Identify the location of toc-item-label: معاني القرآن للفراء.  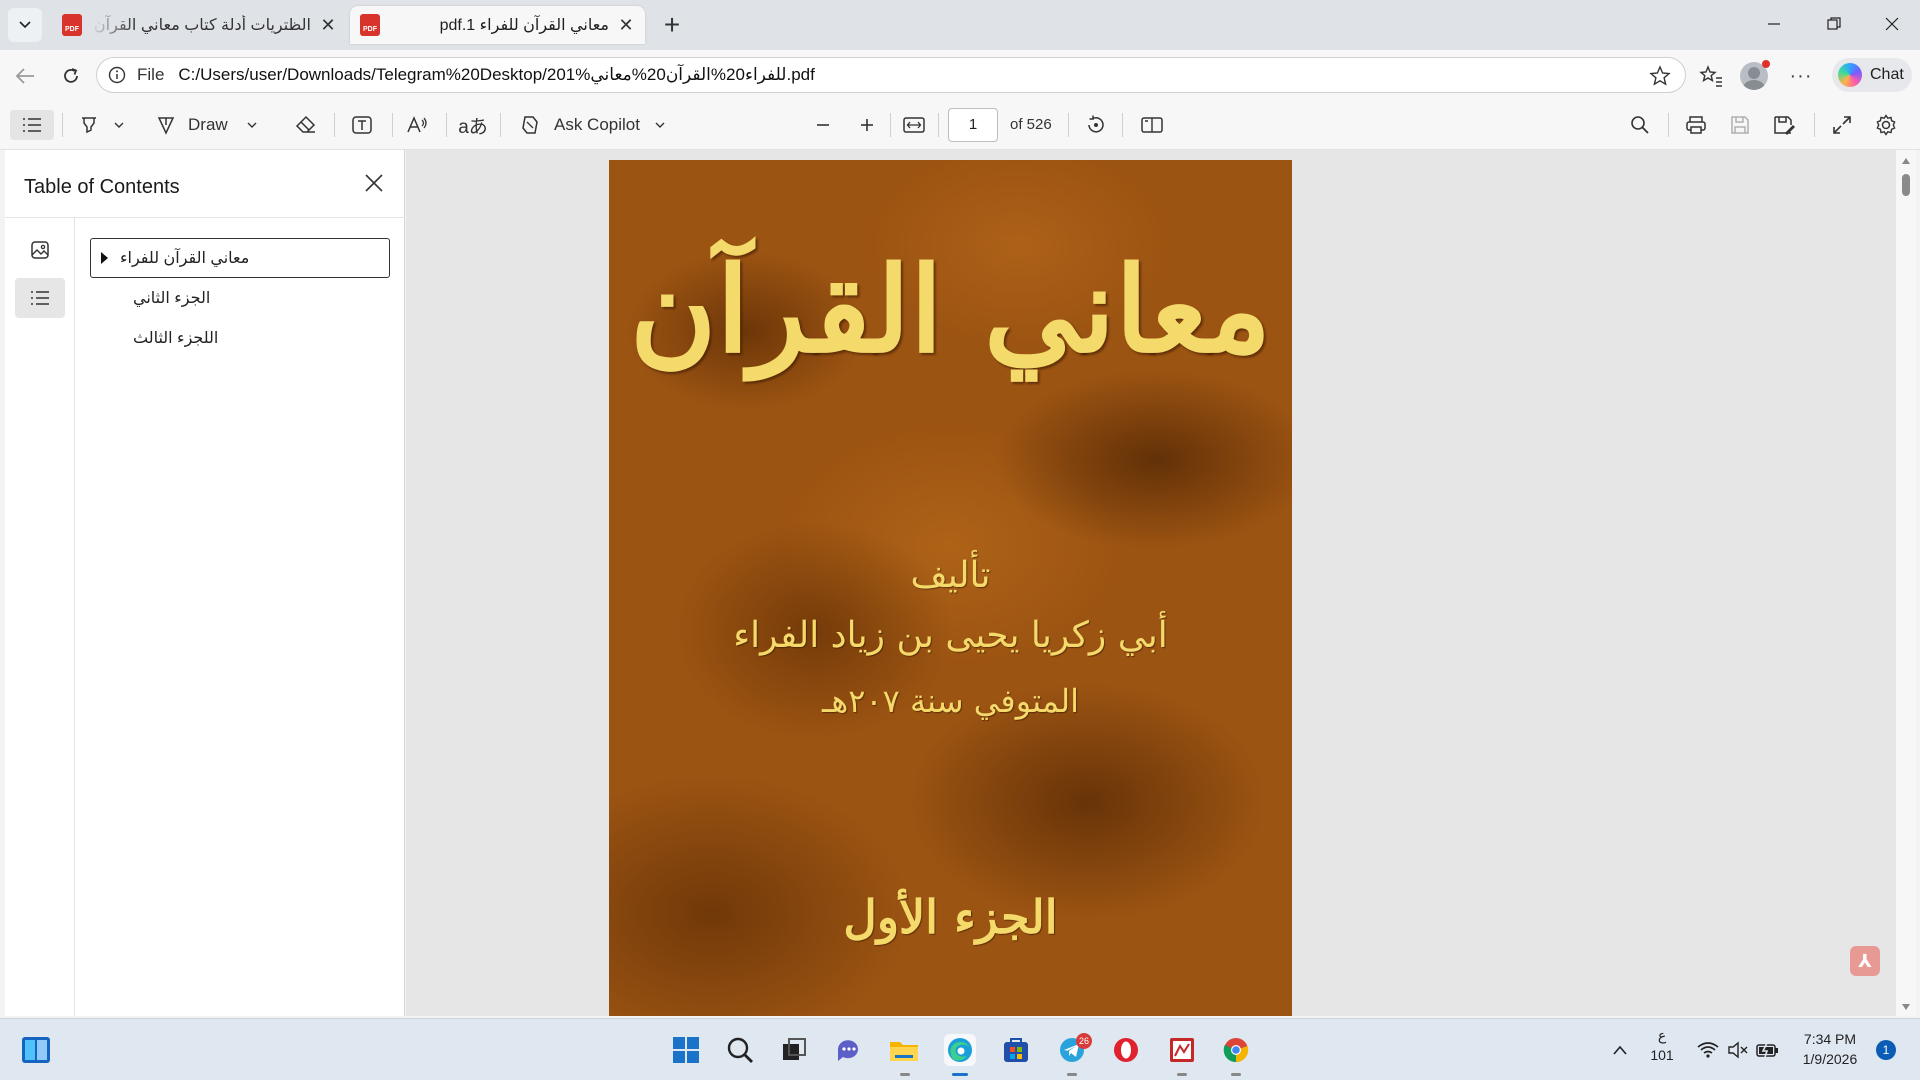
(185, 258).